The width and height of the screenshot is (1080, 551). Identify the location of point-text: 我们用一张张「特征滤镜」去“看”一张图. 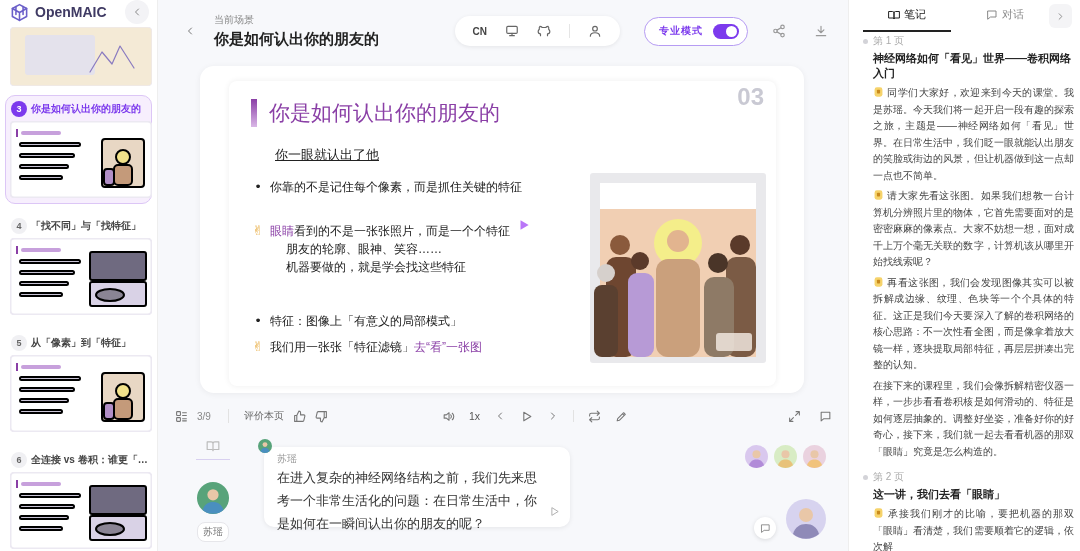
(376, 347).